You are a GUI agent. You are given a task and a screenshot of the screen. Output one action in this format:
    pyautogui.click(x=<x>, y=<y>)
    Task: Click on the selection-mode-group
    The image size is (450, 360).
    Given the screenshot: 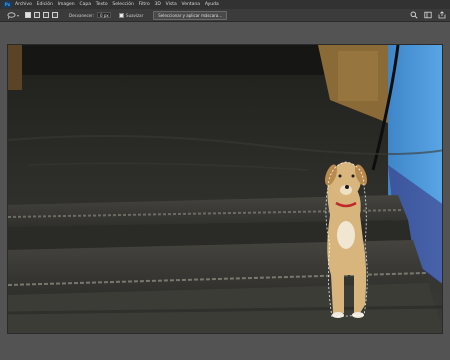 What is the action you would take?
    pyautogui.click(x=43, y=15)
    